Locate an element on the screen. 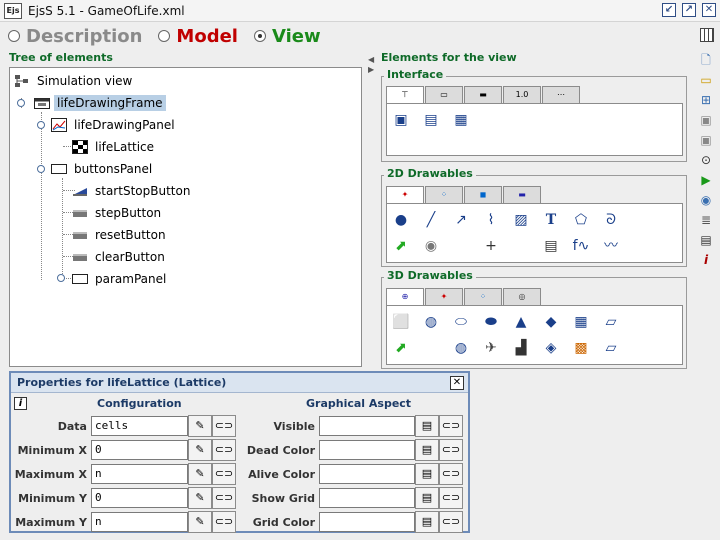 The width and height of the screenshot is (720, 540). run-icon: ▶ is located at coordinates (706, 180).